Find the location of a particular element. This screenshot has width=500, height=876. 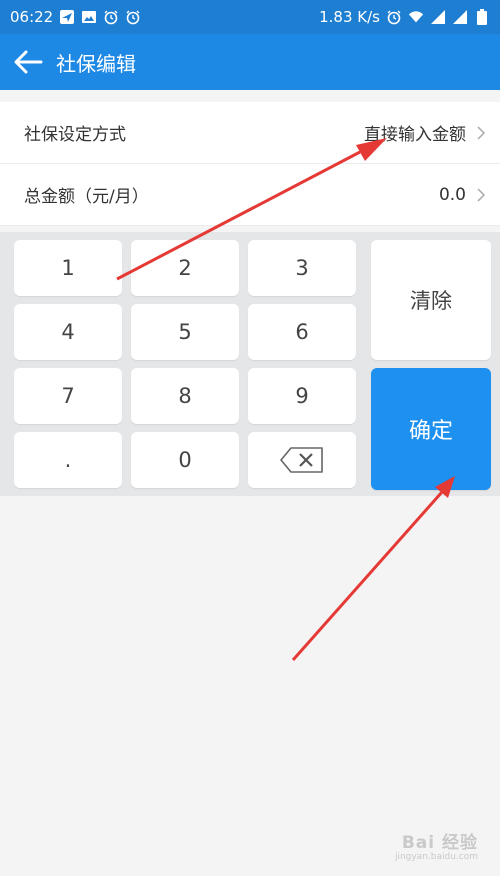

status-bar-left: 06:22 is located at coordinates (75, 17).